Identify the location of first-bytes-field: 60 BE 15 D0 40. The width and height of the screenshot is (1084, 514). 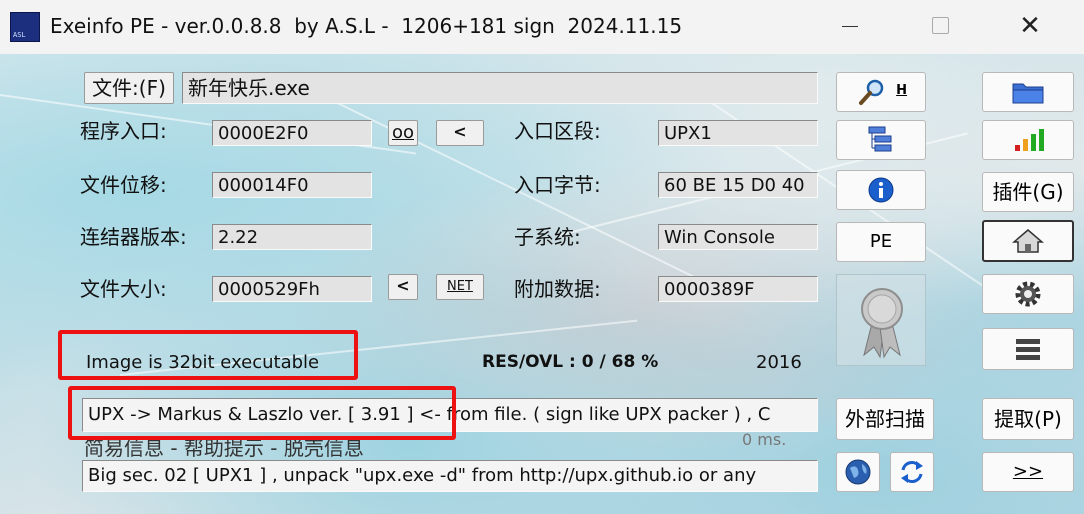
(738, 185).